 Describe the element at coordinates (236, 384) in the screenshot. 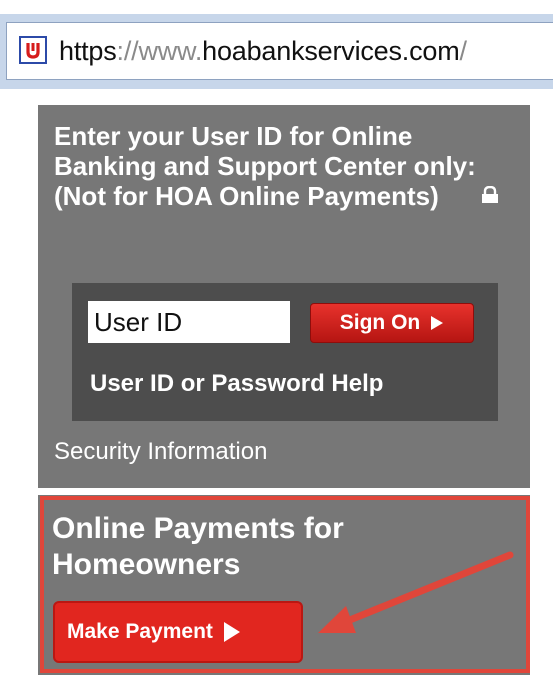

I see `password-help-link: User ID or Password Help` at that location.